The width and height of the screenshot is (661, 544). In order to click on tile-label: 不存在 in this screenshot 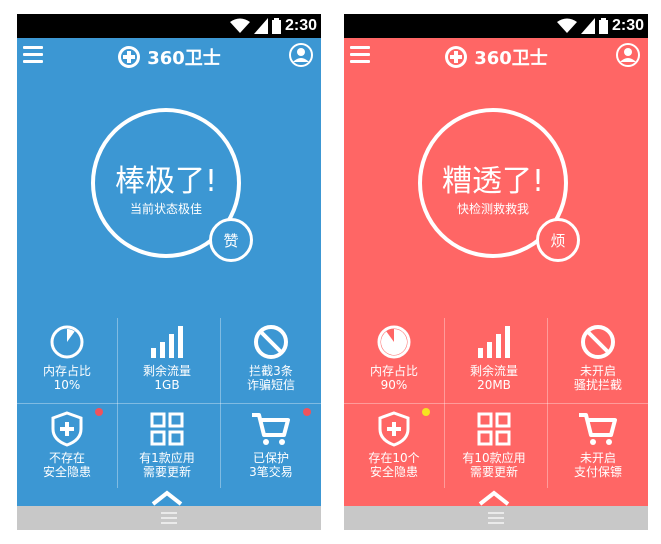, I will do `click(66, 458)`.